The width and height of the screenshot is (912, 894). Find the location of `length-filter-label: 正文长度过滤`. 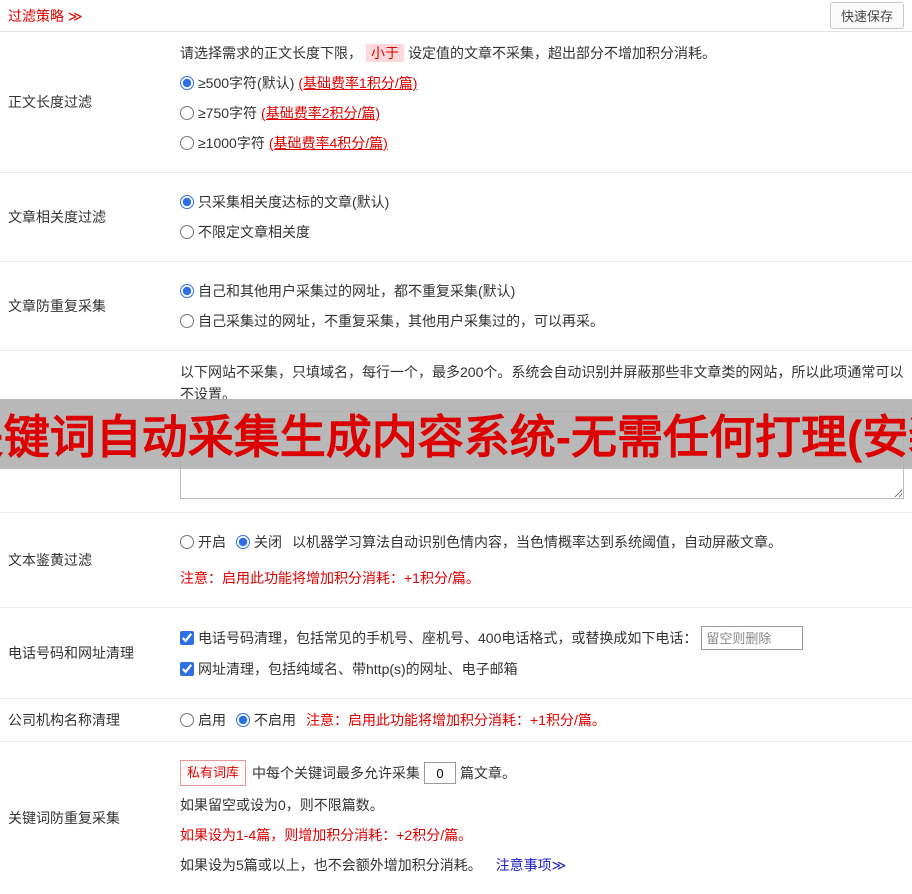

length-filter-label: 正文长度过滤 is located at coordinates (50, 102).